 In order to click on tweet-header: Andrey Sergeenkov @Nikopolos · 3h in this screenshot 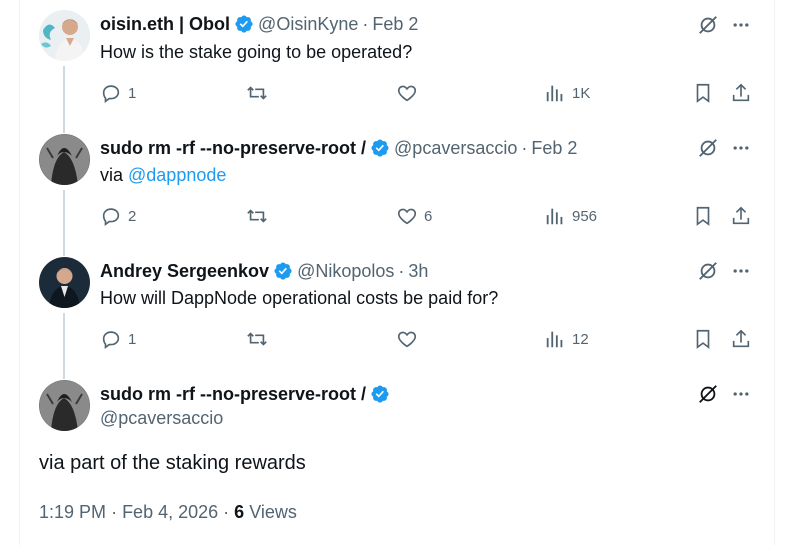, I will do `click(264, 271)`.